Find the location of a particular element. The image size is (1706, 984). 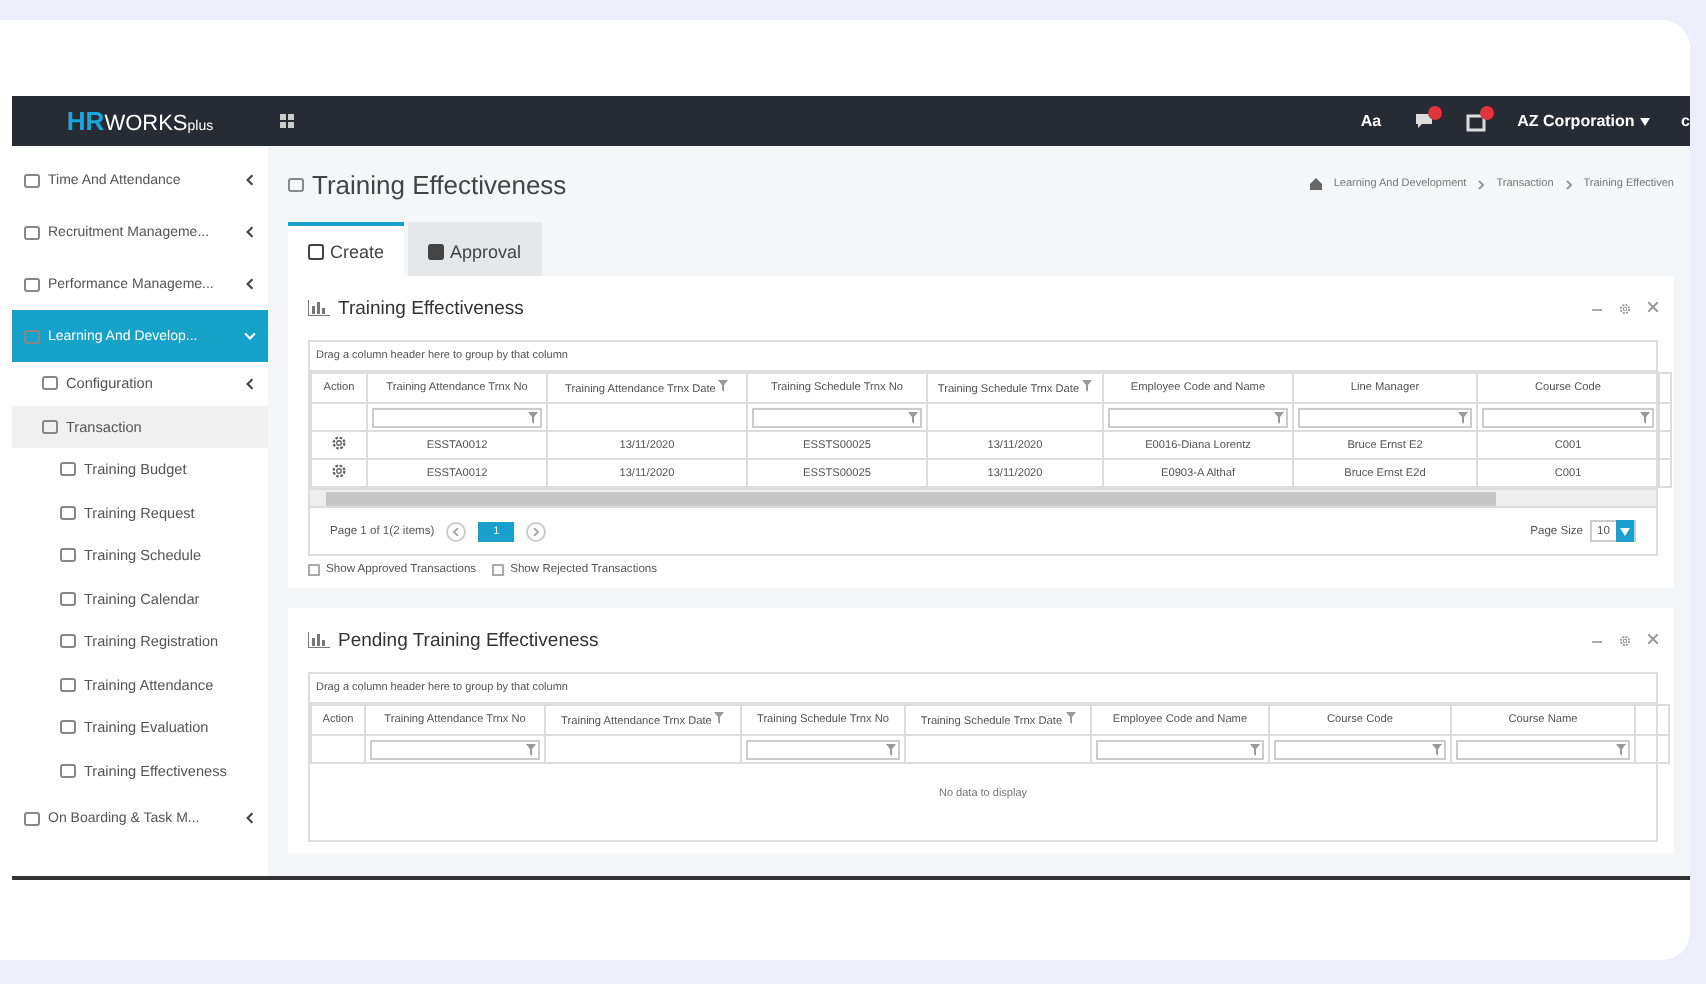

font-size-button: Aa is located at coordinates (1371, 121).